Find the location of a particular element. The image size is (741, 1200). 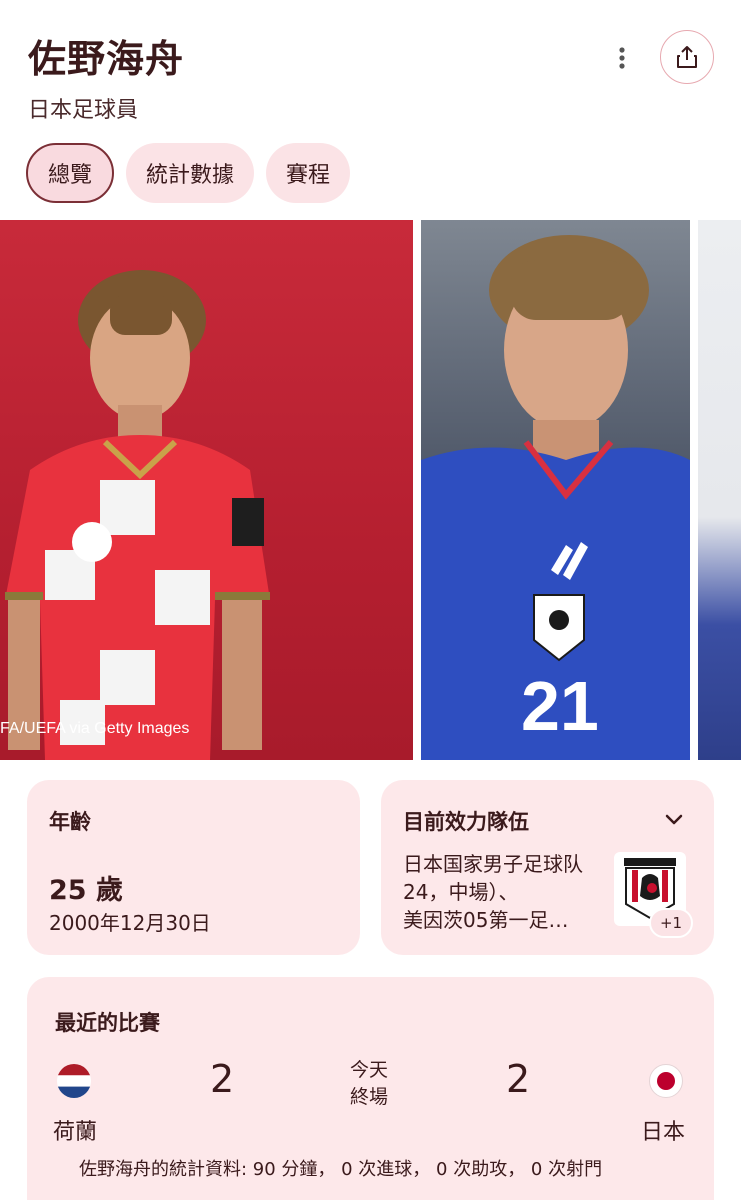

team-line: 日本国家男子足球队 is located at coordinates (493, 864).